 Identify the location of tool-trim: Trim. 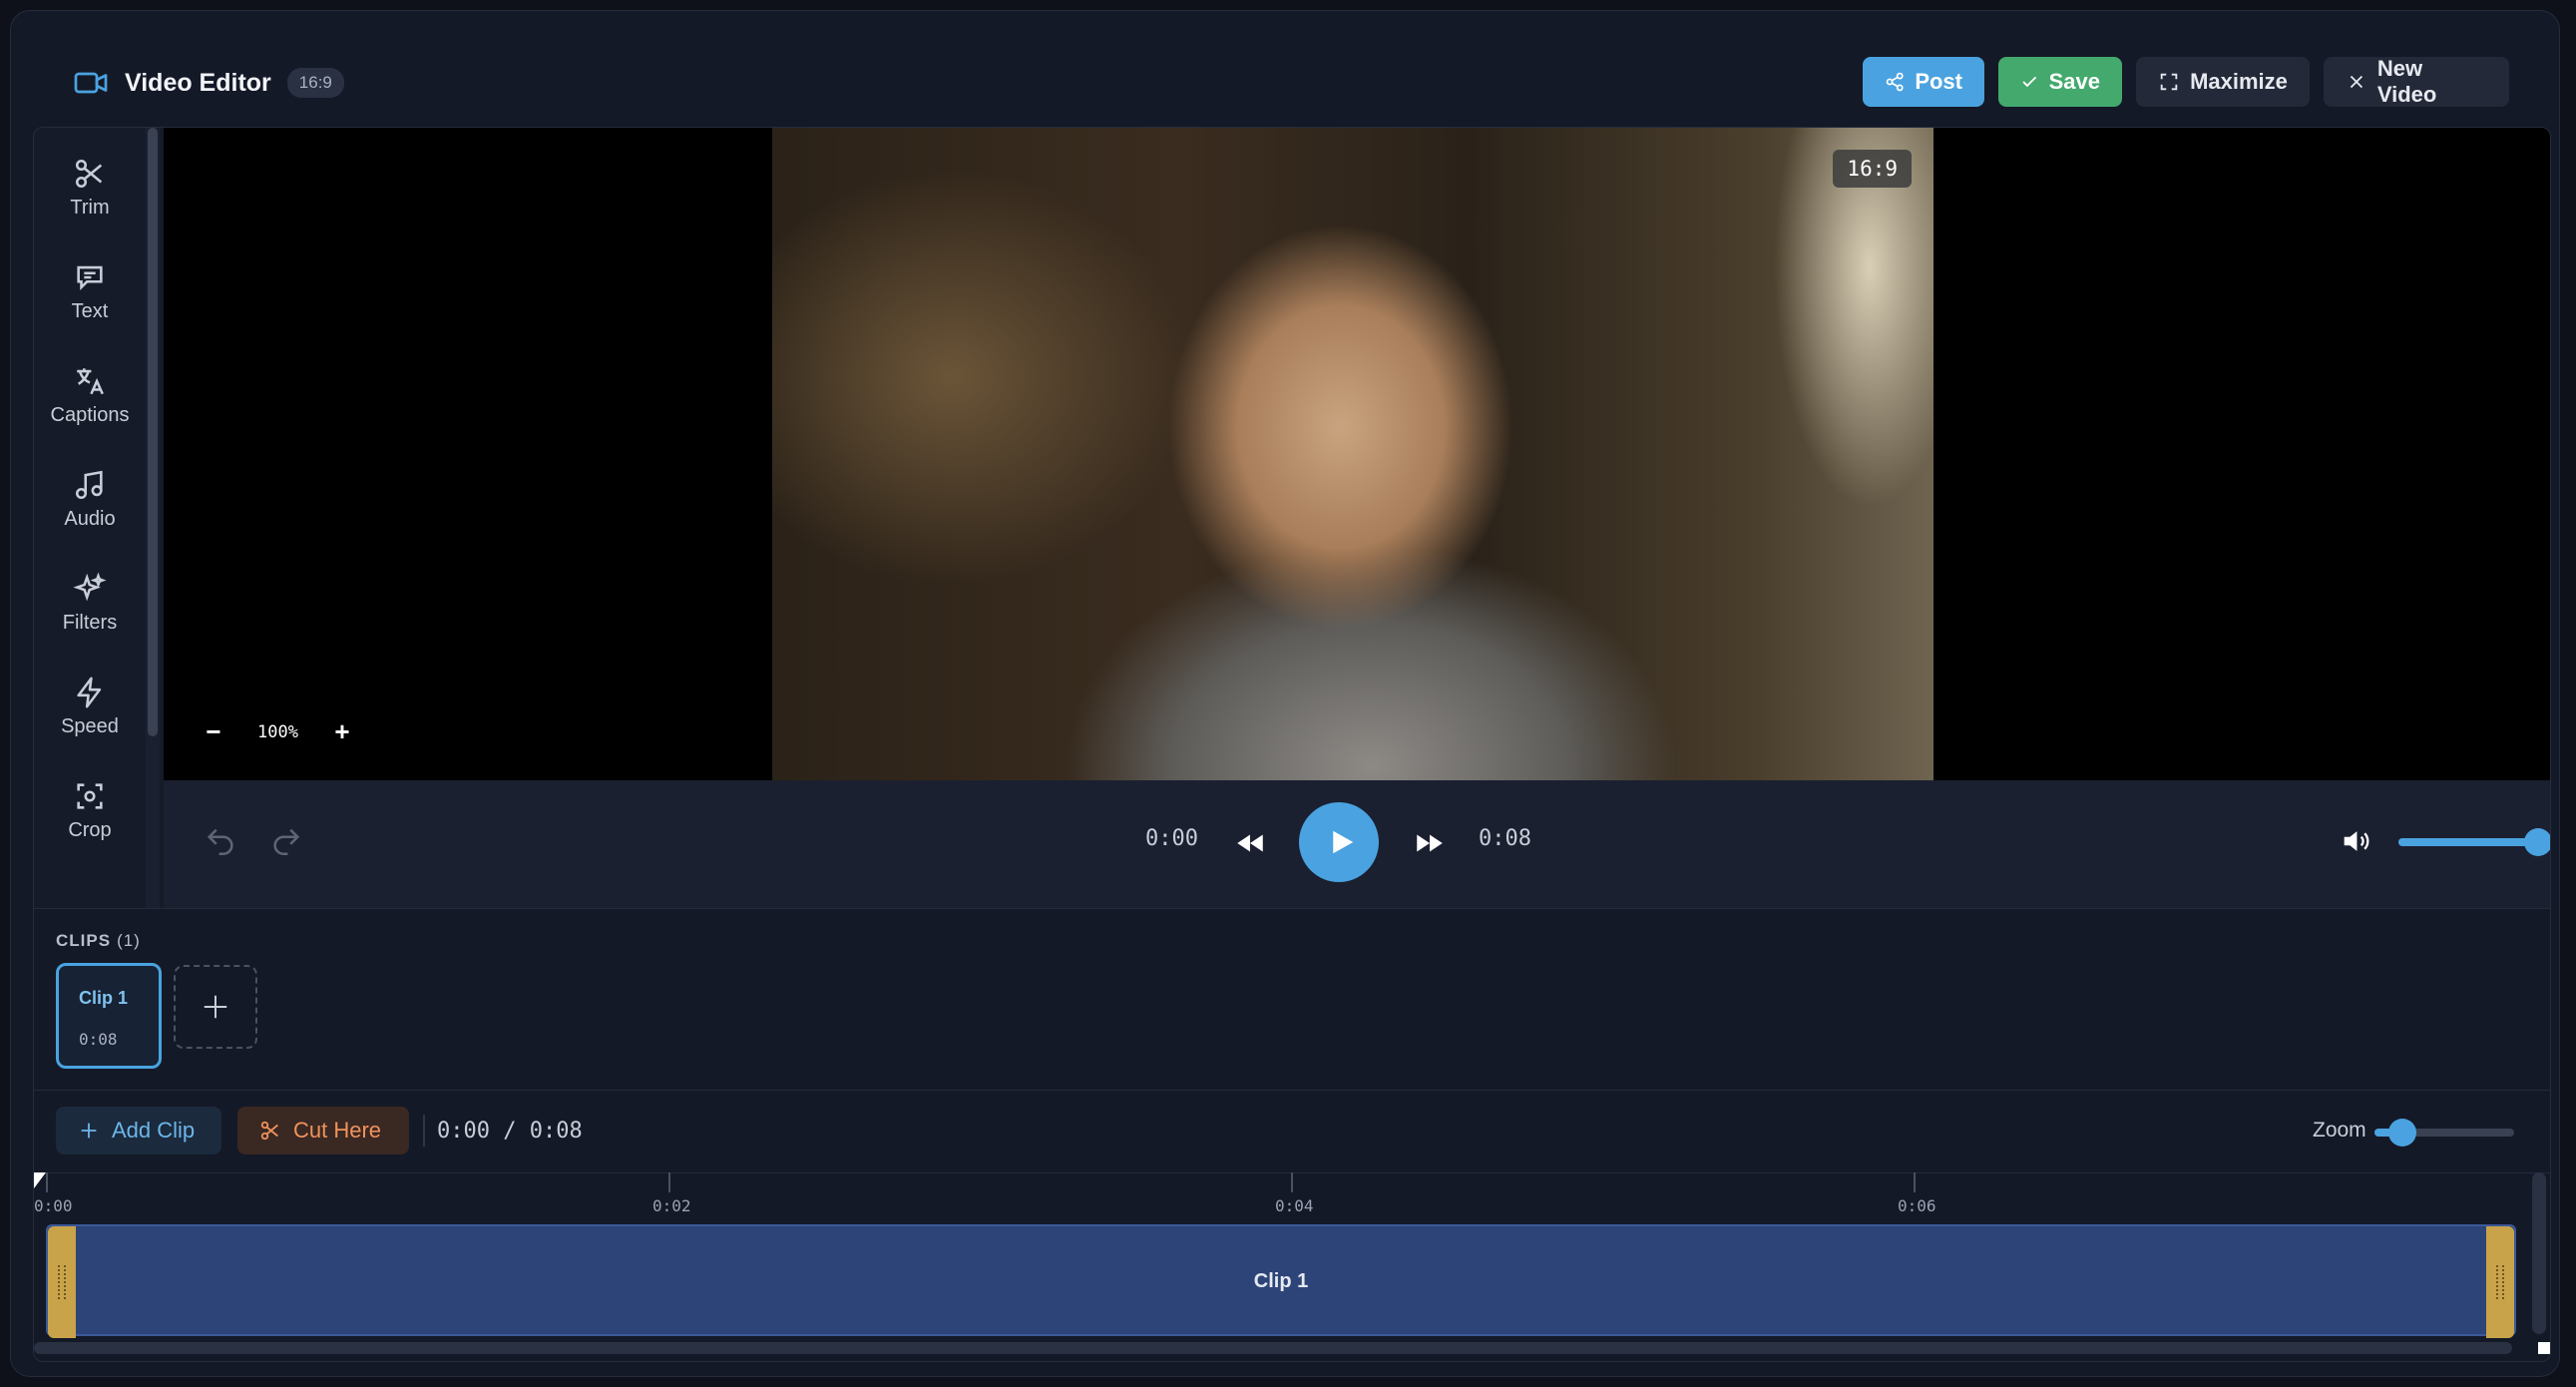
(90, 188).